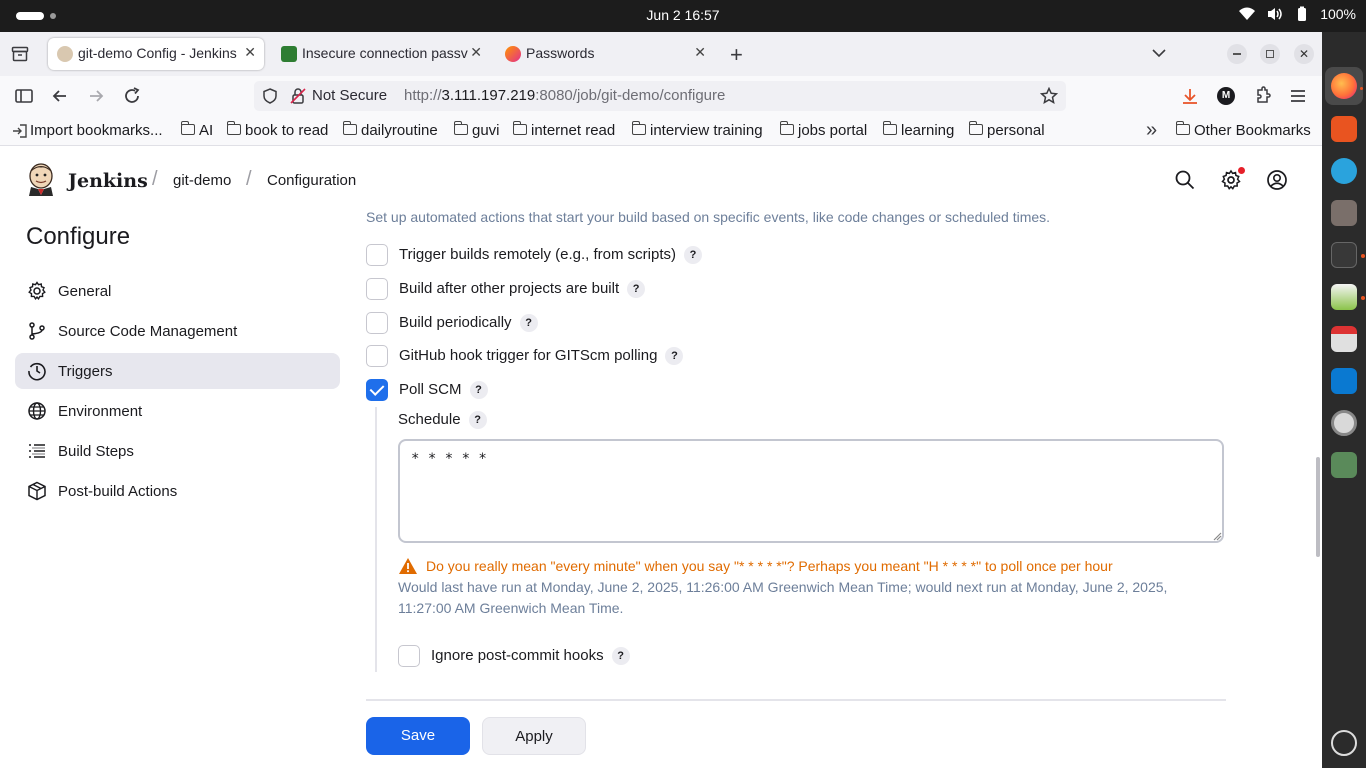 The width and height of the screenshot is (1366, 768). I want to click on bookmark-folder-book-to-read: book to read, so click(277, 130).